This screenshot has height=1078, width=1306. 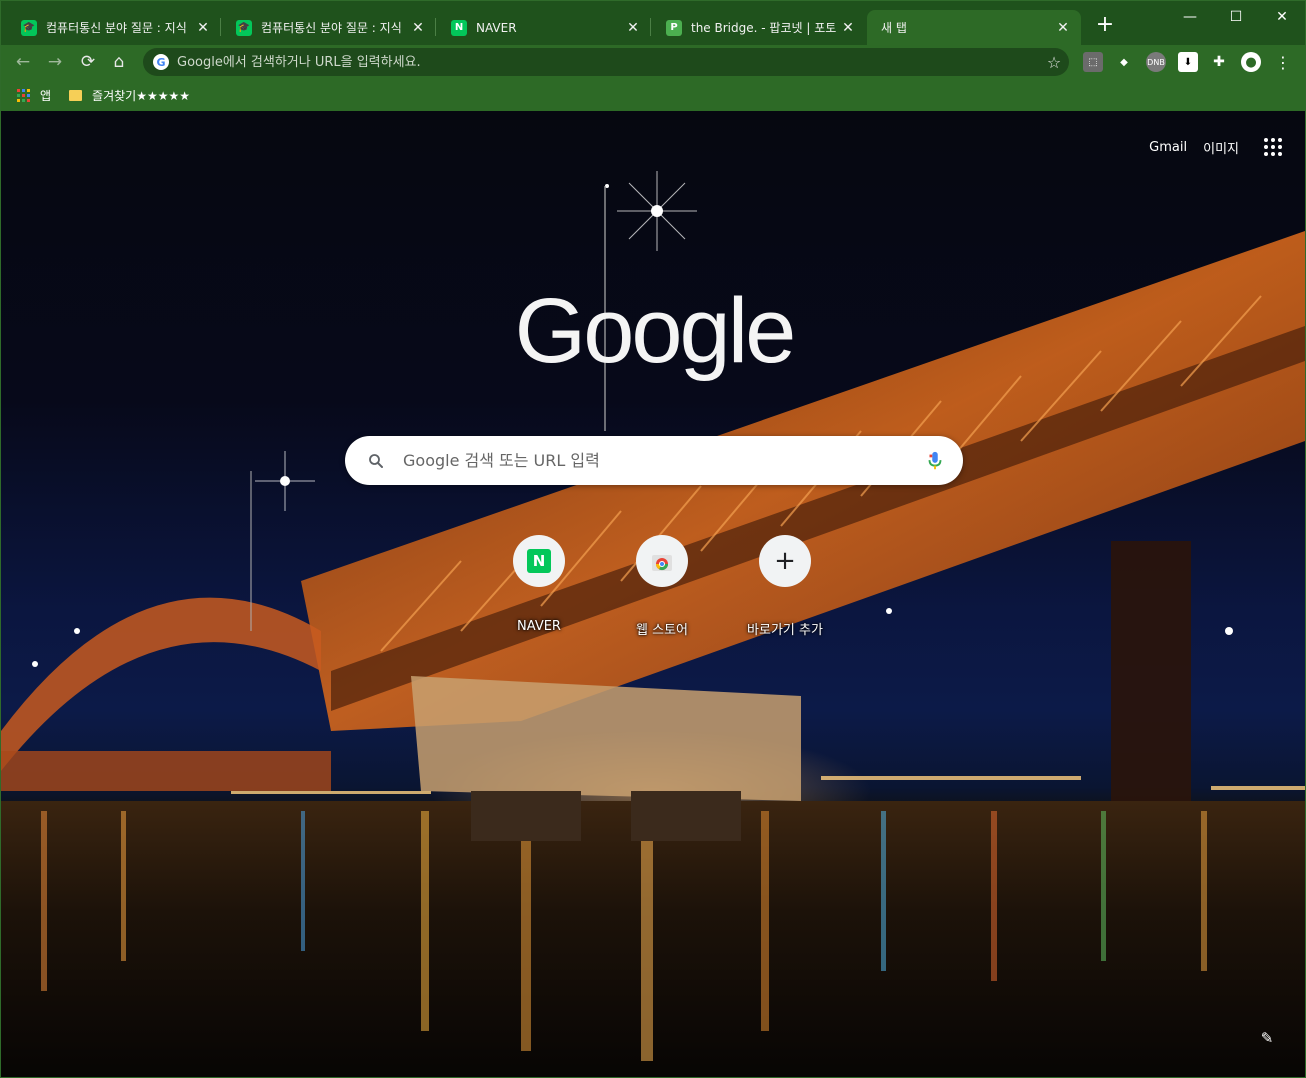 I want to click on bookmarks-bar: 앱 즐겨찾기★★★★★, so click(x=653, y=95).